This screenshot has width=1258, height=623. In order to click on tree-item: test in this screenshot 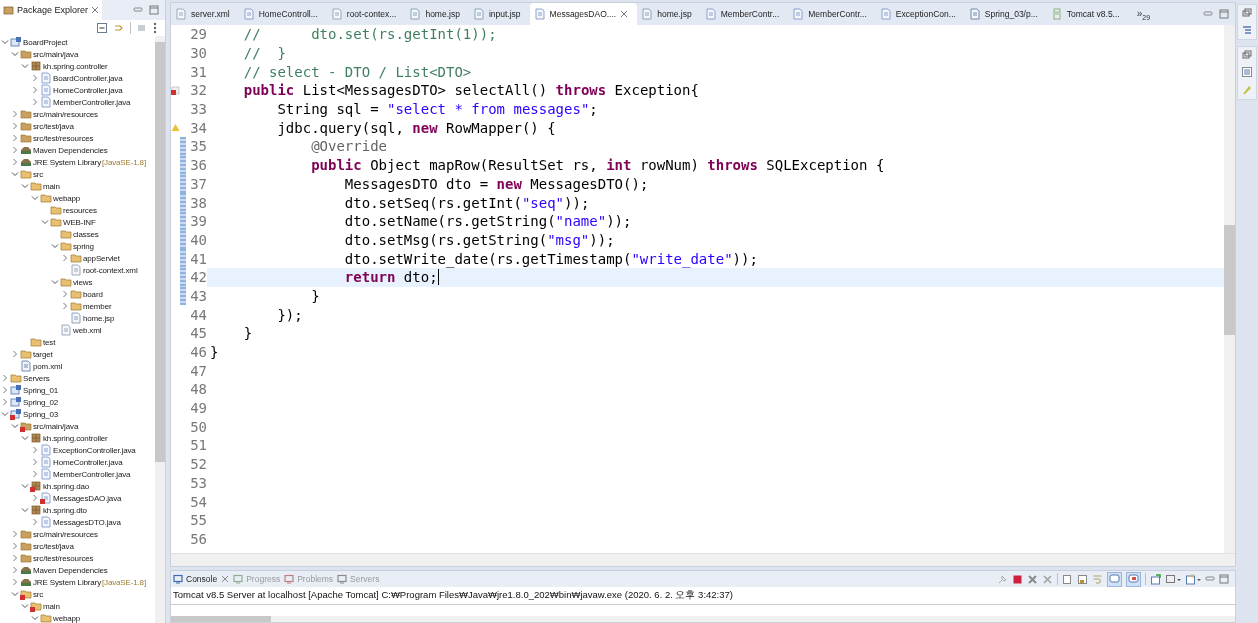, I will do `click(49, 342)`.